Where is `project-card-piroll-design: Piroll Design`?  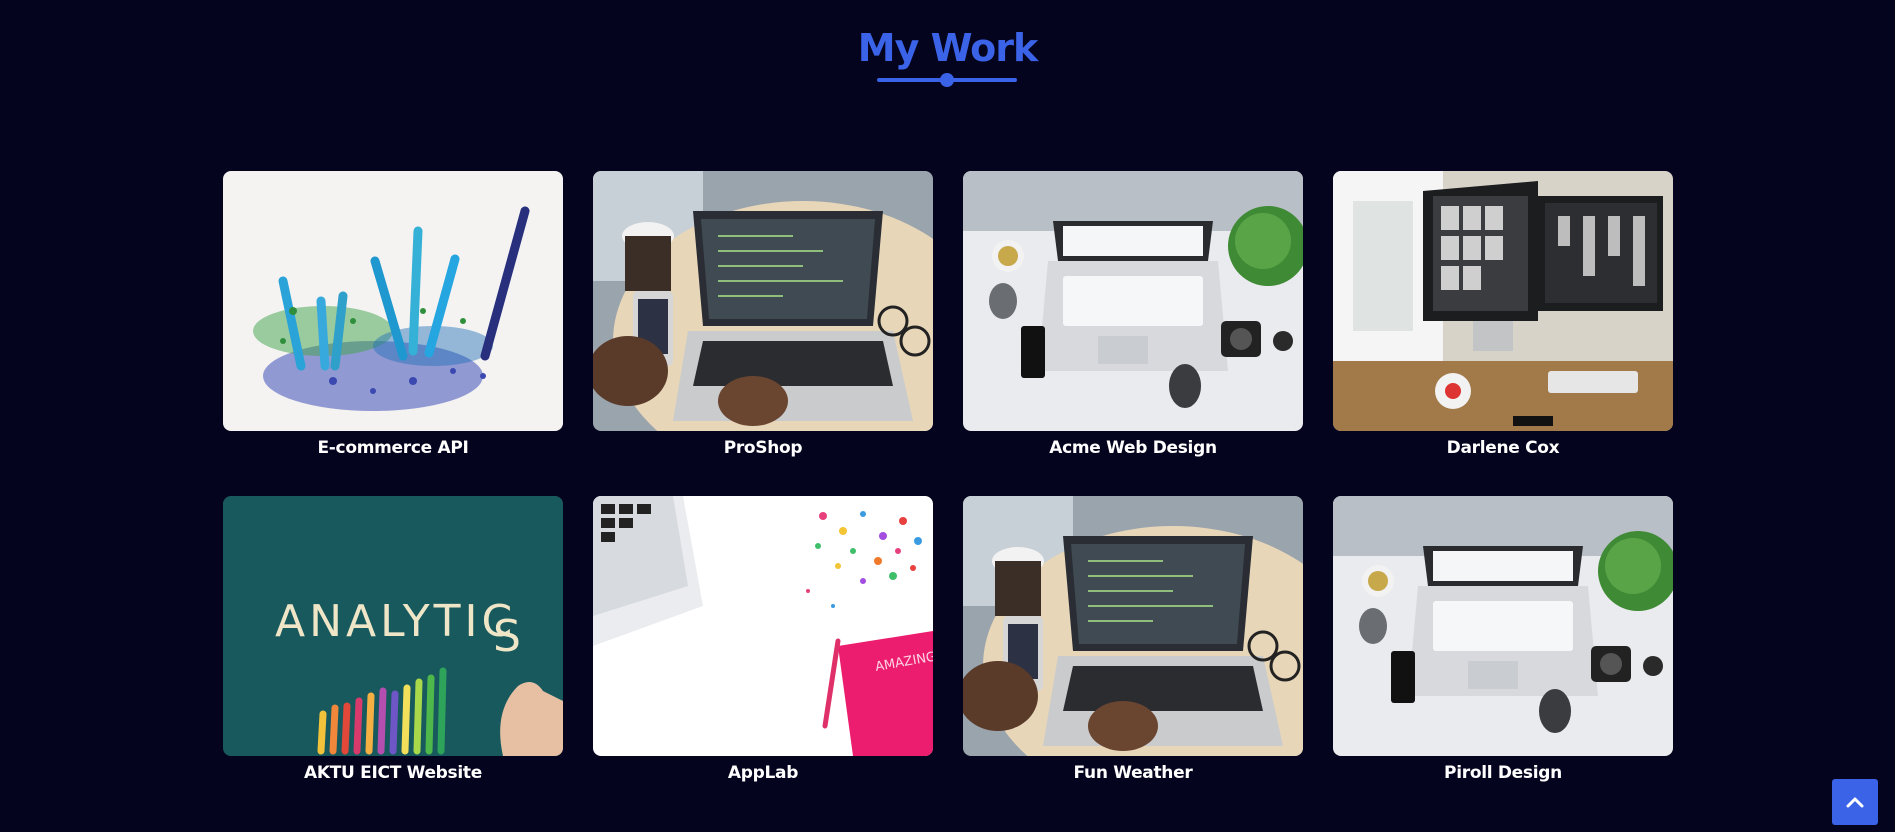 project-card-piroll-design: Piroll Design is located at coordinates (1503, 639).